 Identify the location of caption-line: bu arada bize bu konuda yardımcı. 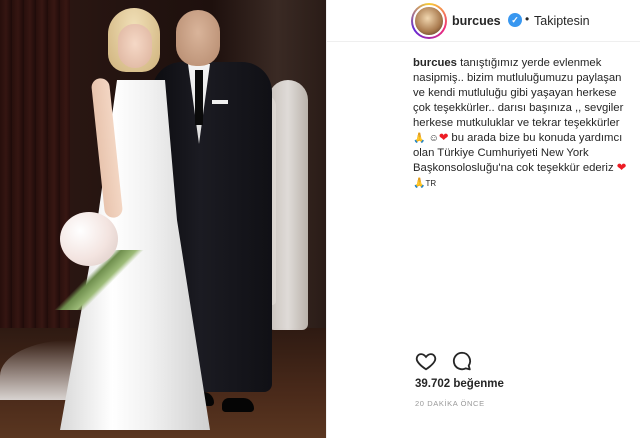
(537, 137).